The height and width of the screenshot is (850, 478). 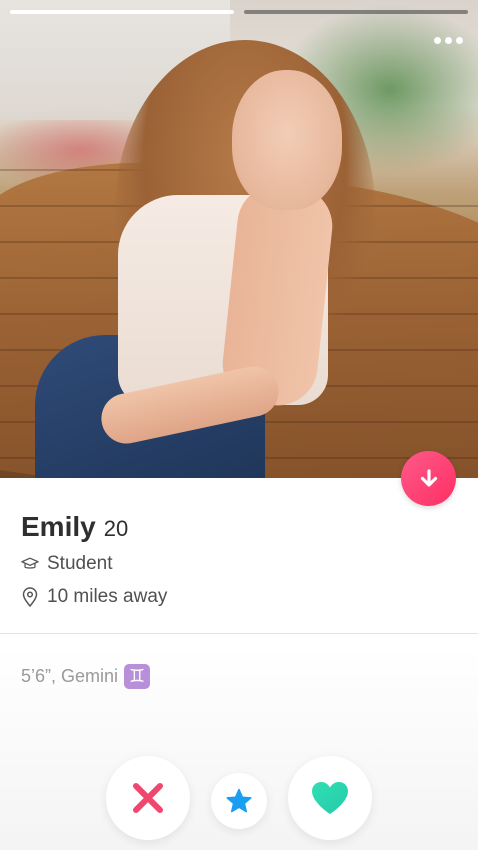 I want to click on photo-progress-bars, so click(x=239, y=12).